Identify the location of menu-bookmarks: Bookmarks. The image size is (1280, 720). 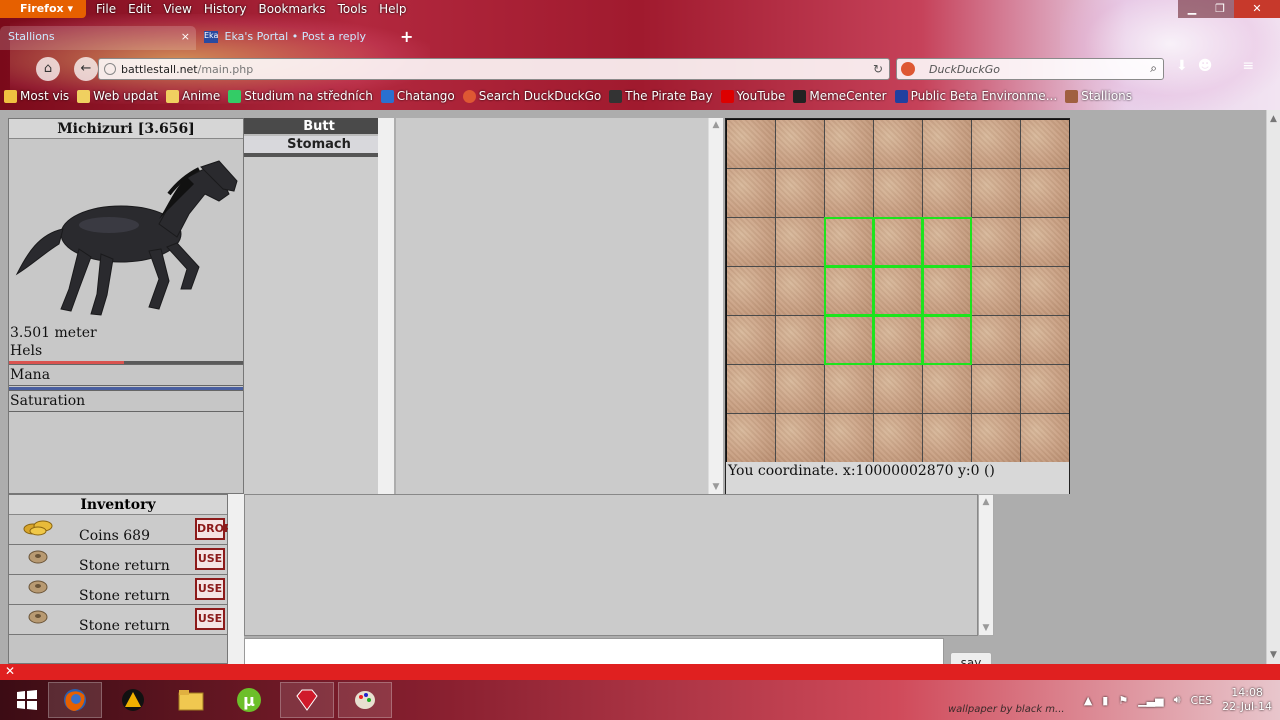
(292, 9).